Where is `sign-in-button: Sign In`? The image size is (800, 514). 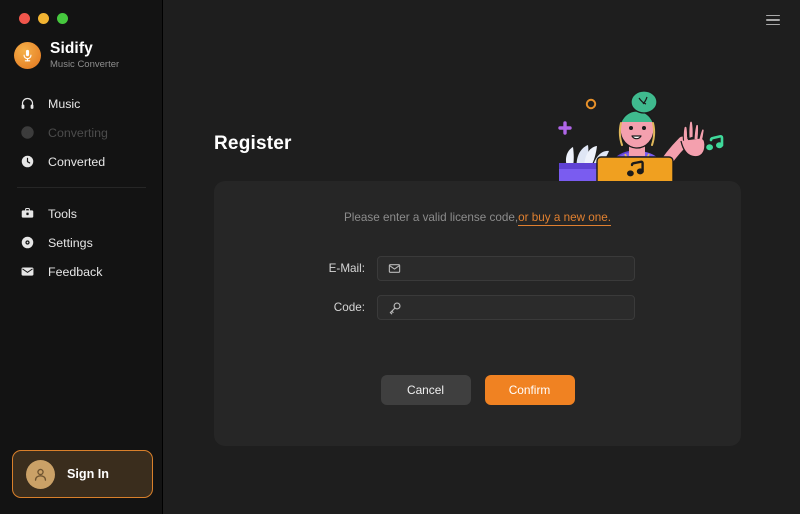 sign-in-button: Sign In is located at coordinates (82, 474).